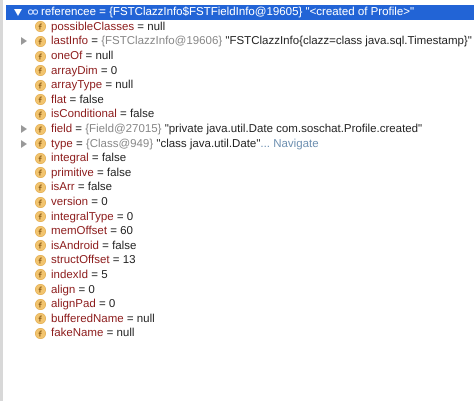  What do you see at coordinates (93, 246) in the screenshot?
I see `field-text: isAndroid = false` at bounding box center [93, 246].